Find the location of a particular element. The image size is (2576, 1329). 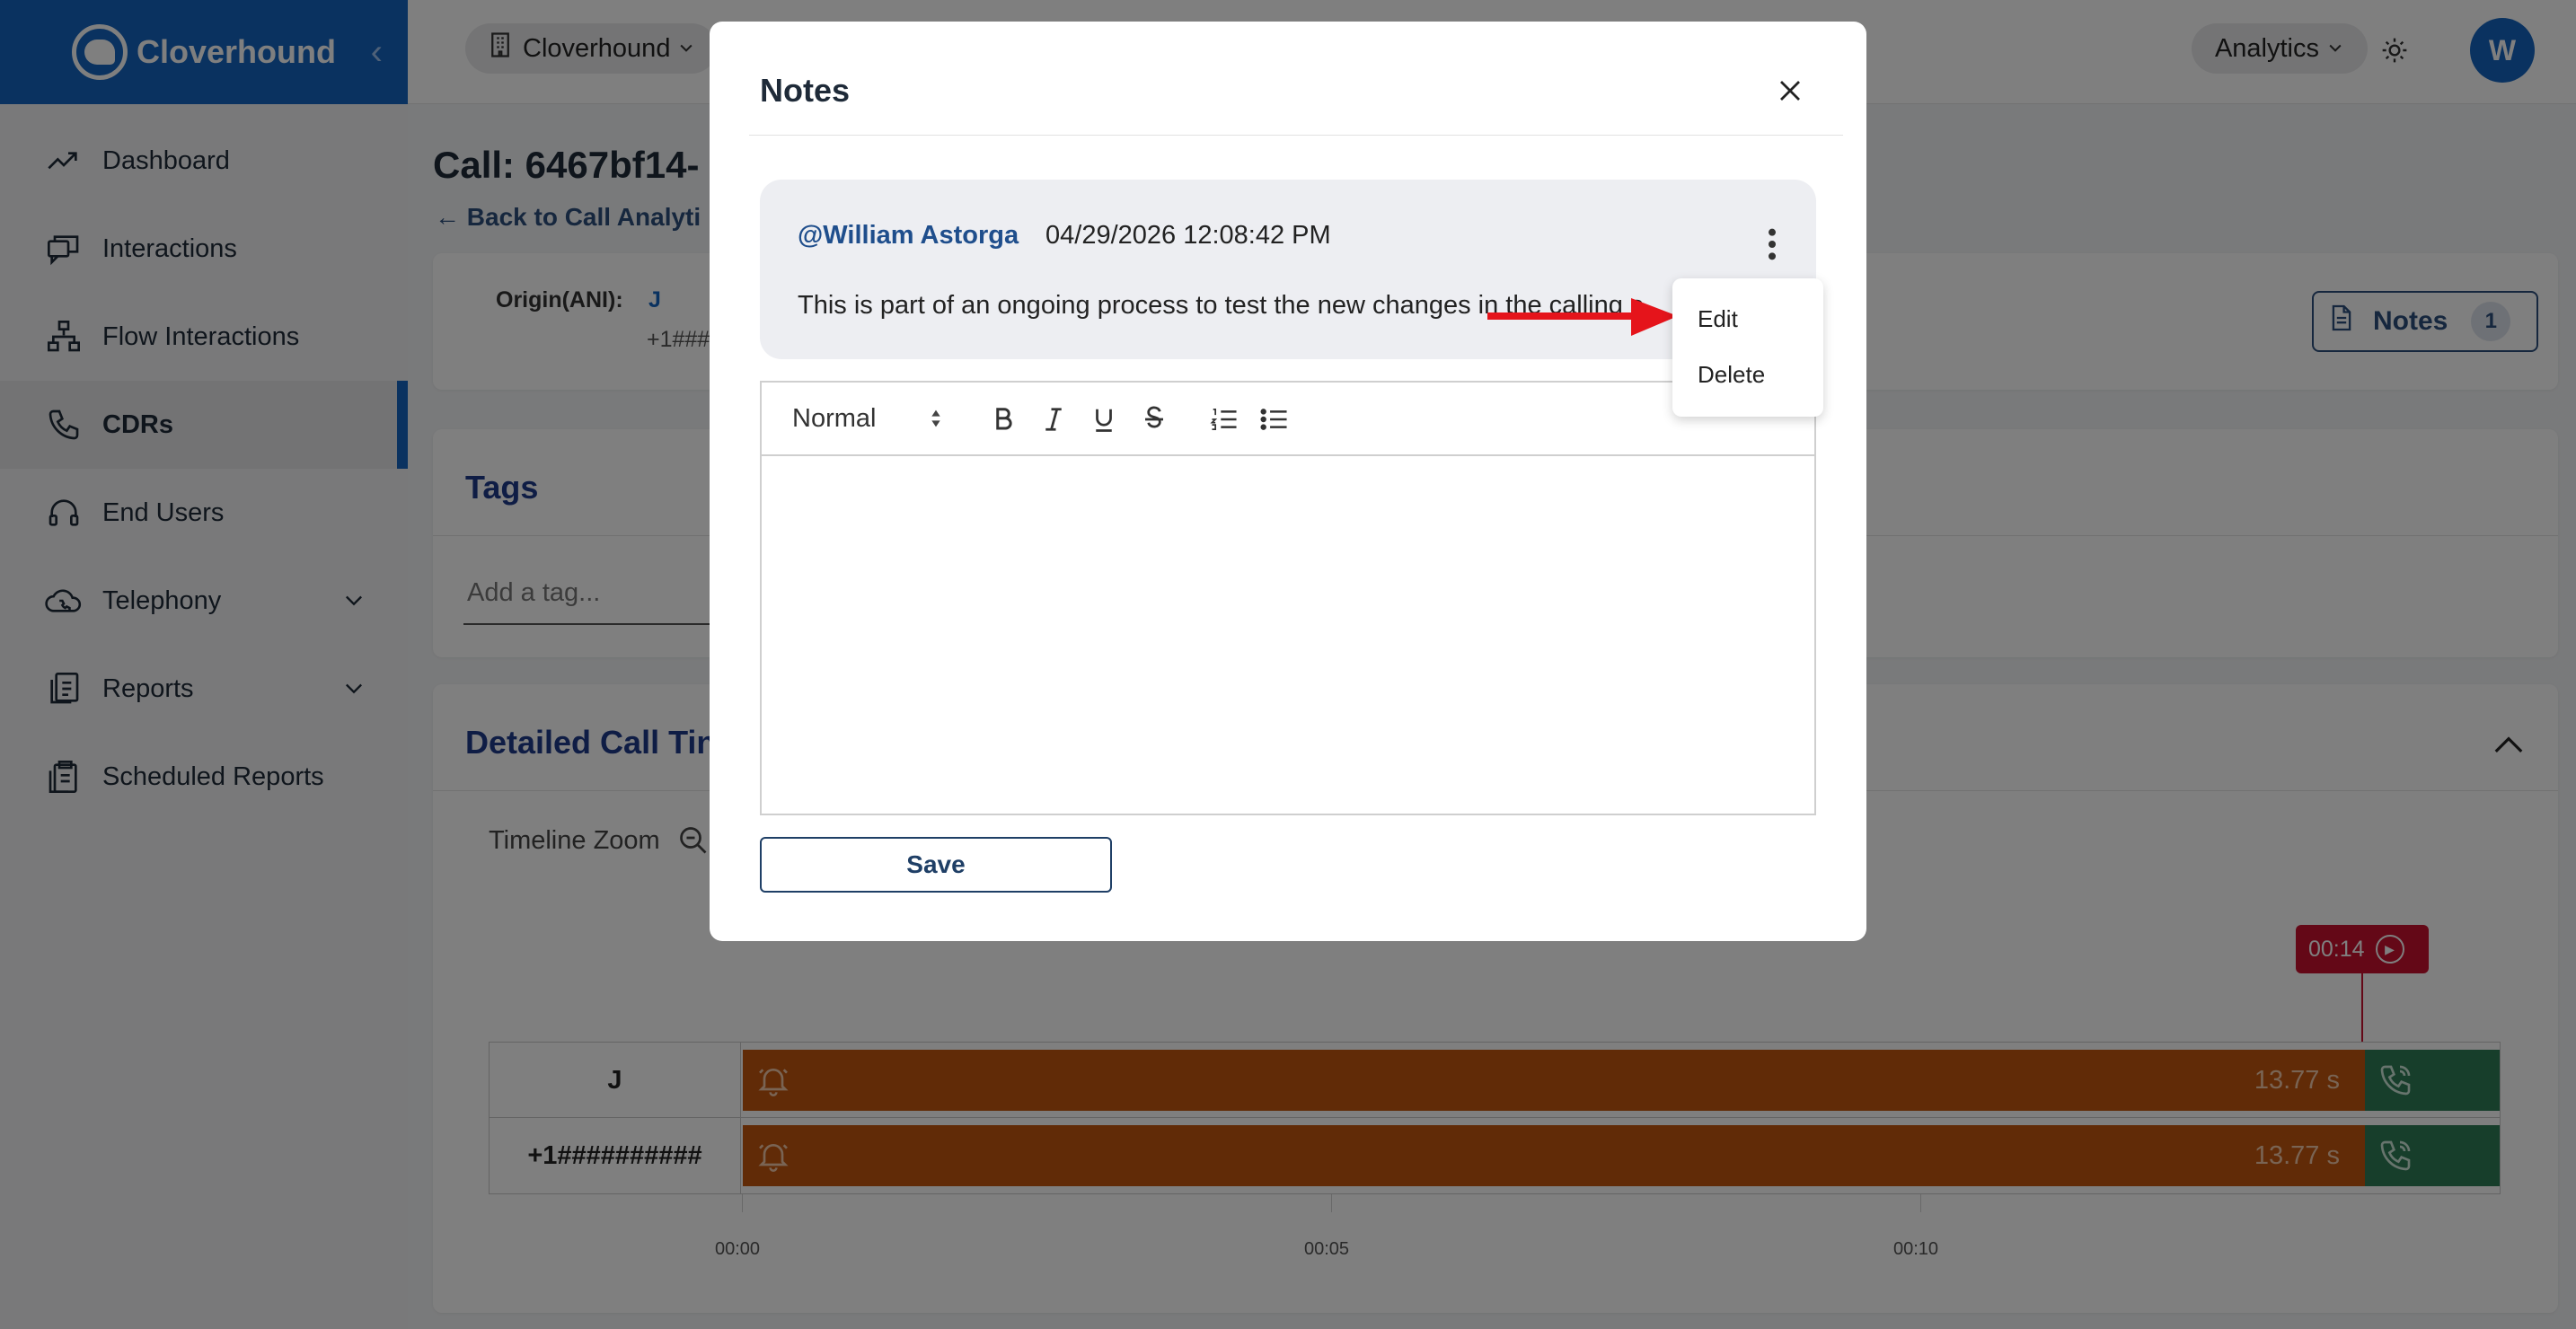

note-editor: Normal is located at coordinates (1288, 598).